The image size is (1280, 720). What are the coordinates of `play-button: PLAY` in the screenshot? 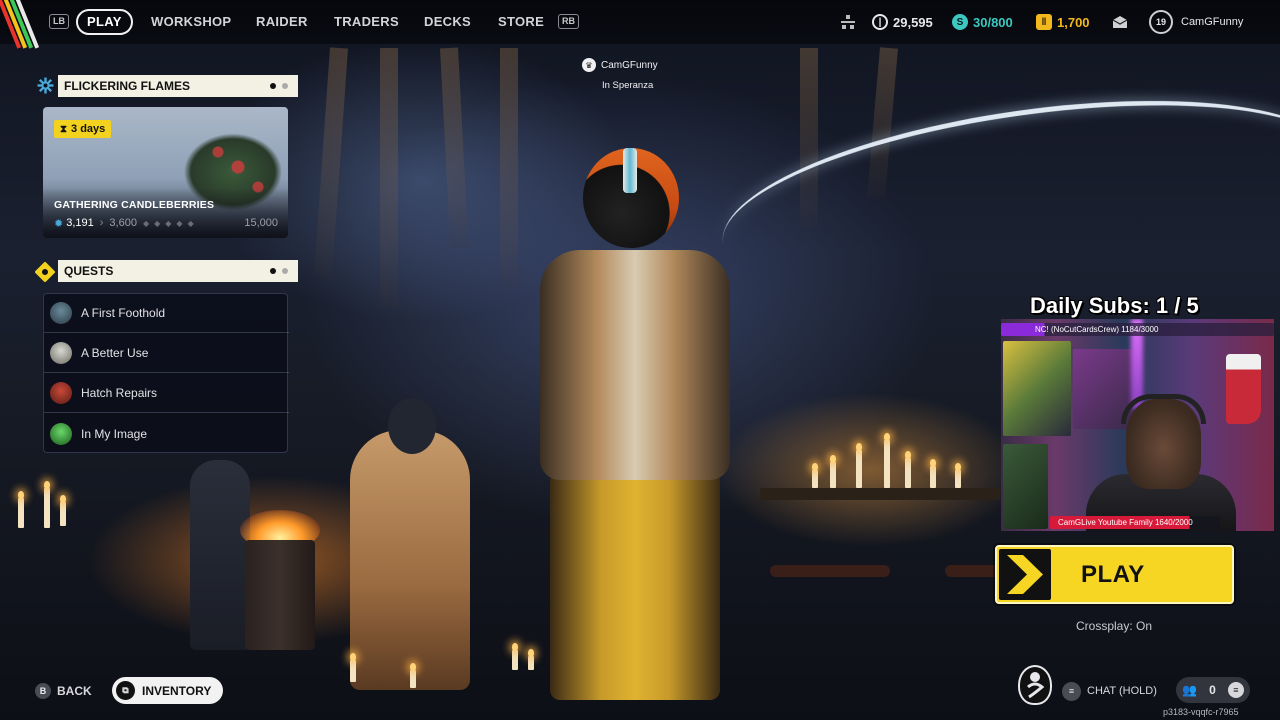 It's located at (1114, 574).